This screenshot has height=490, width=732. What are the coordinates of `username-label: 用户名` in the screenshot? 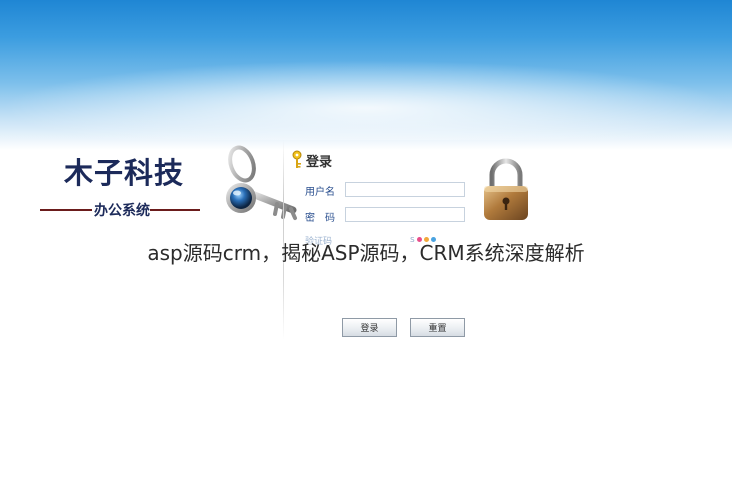 It's located at (320, 192).